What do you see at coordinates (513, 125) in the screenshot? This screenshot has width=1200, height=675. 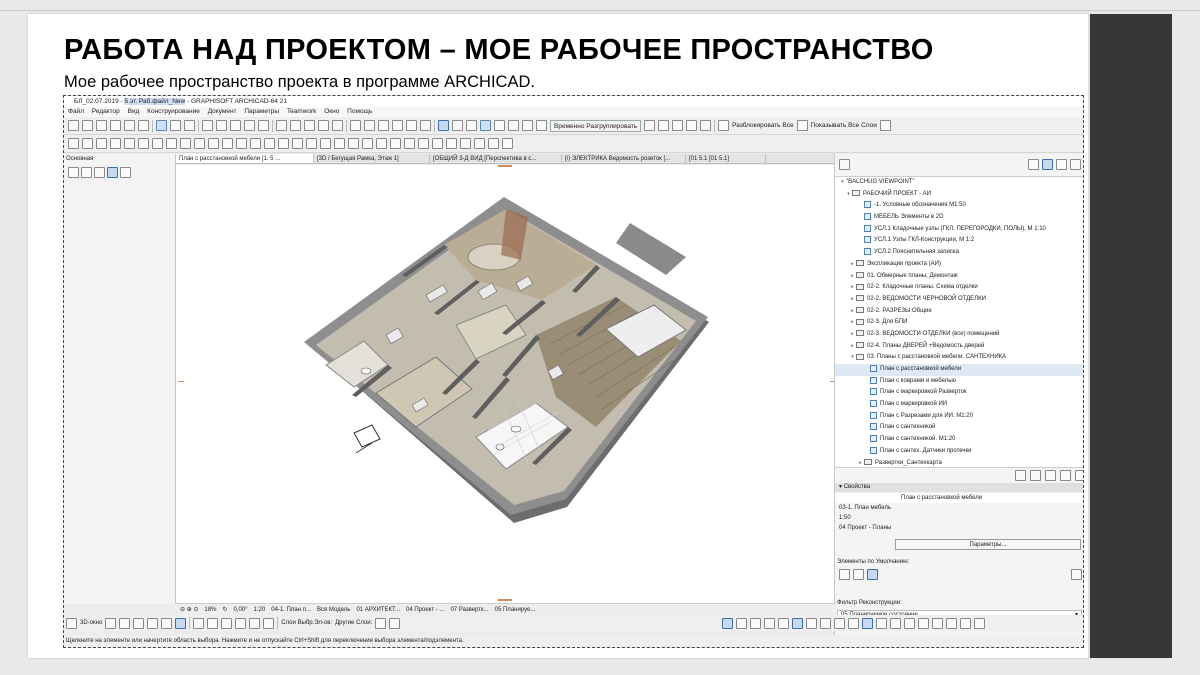 I see `distribute-icon` at bounding box center [513, 125].